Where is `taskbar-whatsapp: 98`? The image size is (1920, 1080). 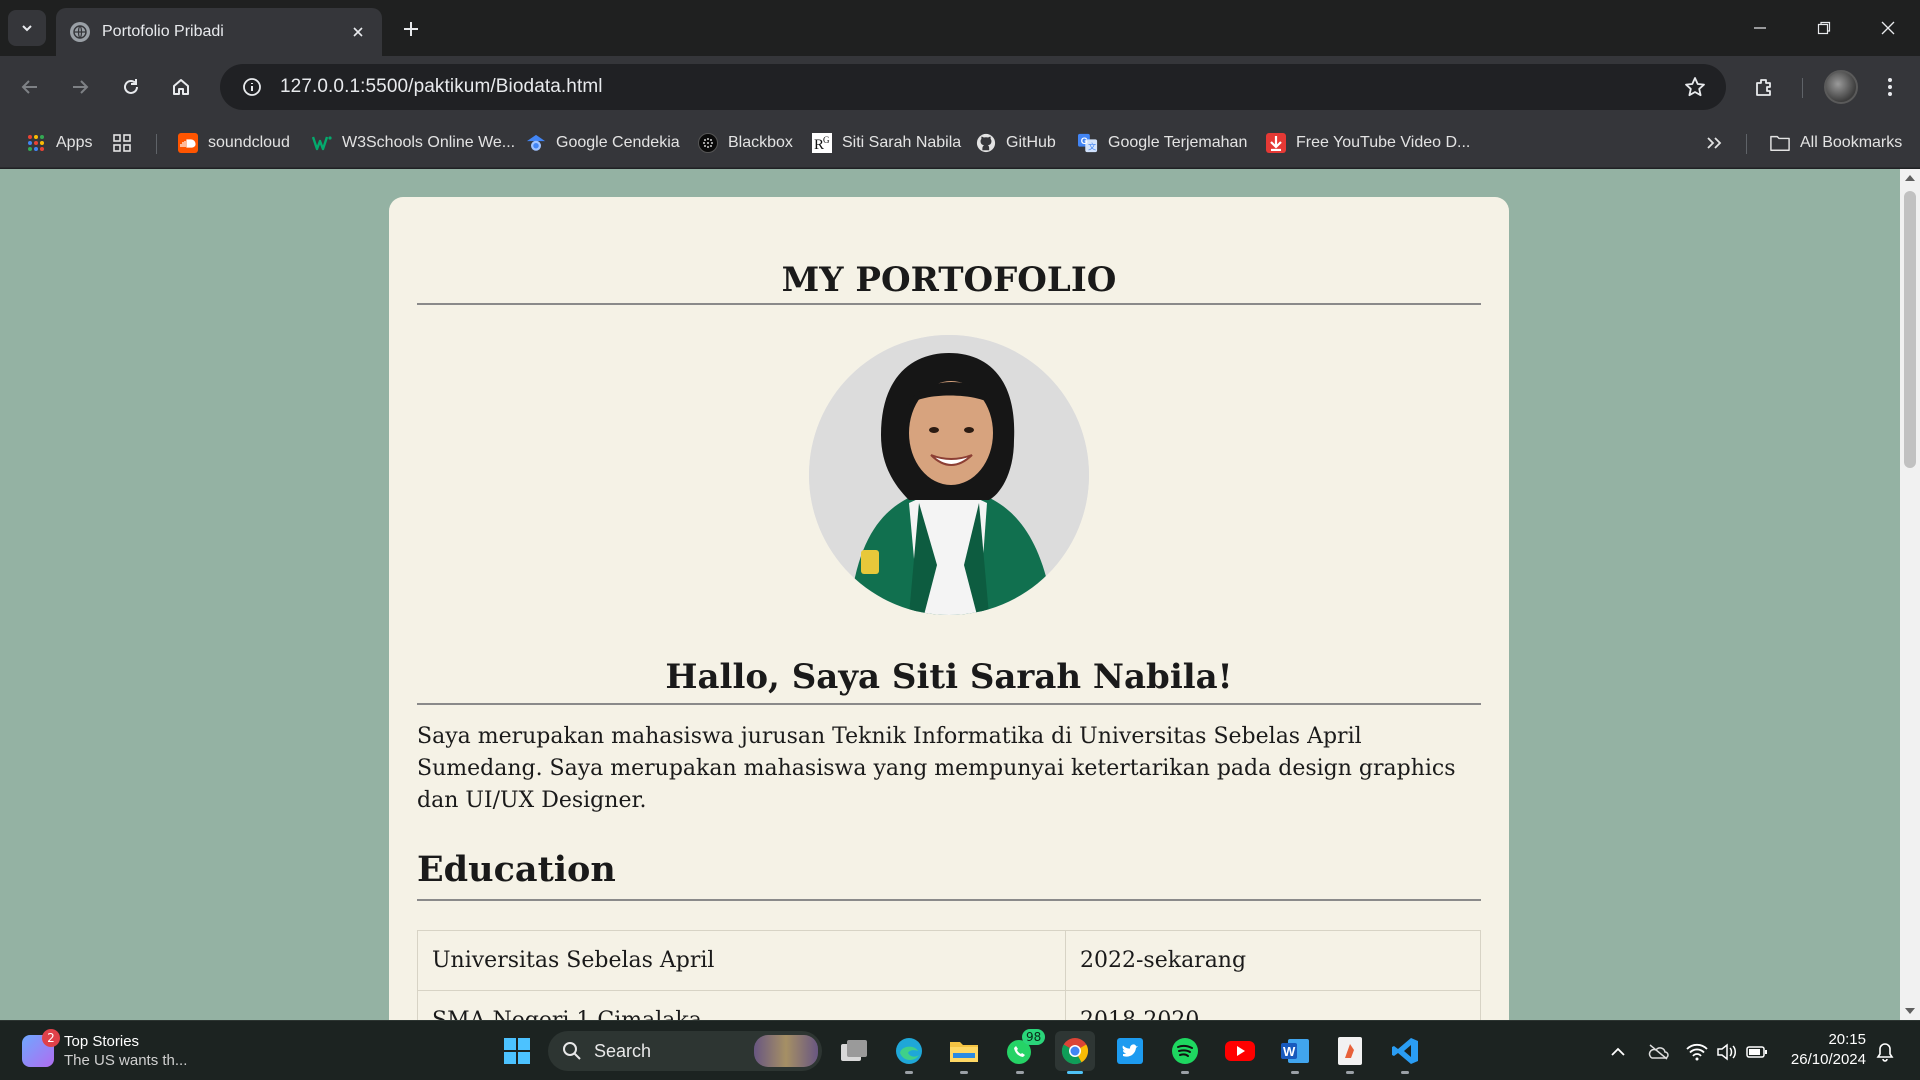 taskbar-whatsapp: 98 is located at coordinates (1023, 1051).